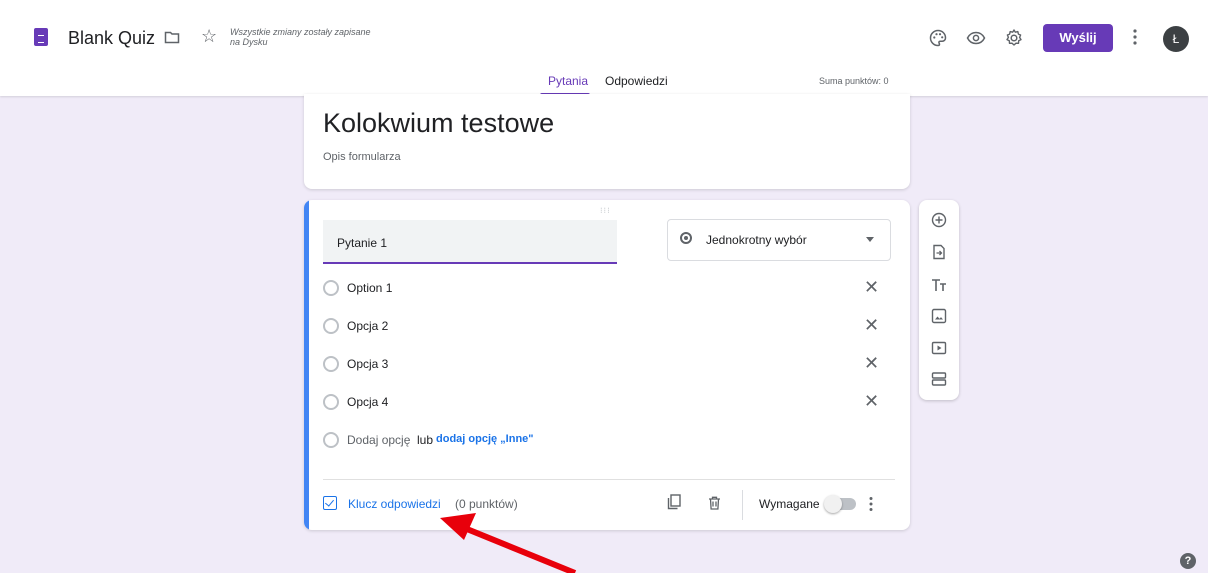 This screenshot has height=573, width=1208. I want to click on annotation-arrow-head, so click(458, 526).